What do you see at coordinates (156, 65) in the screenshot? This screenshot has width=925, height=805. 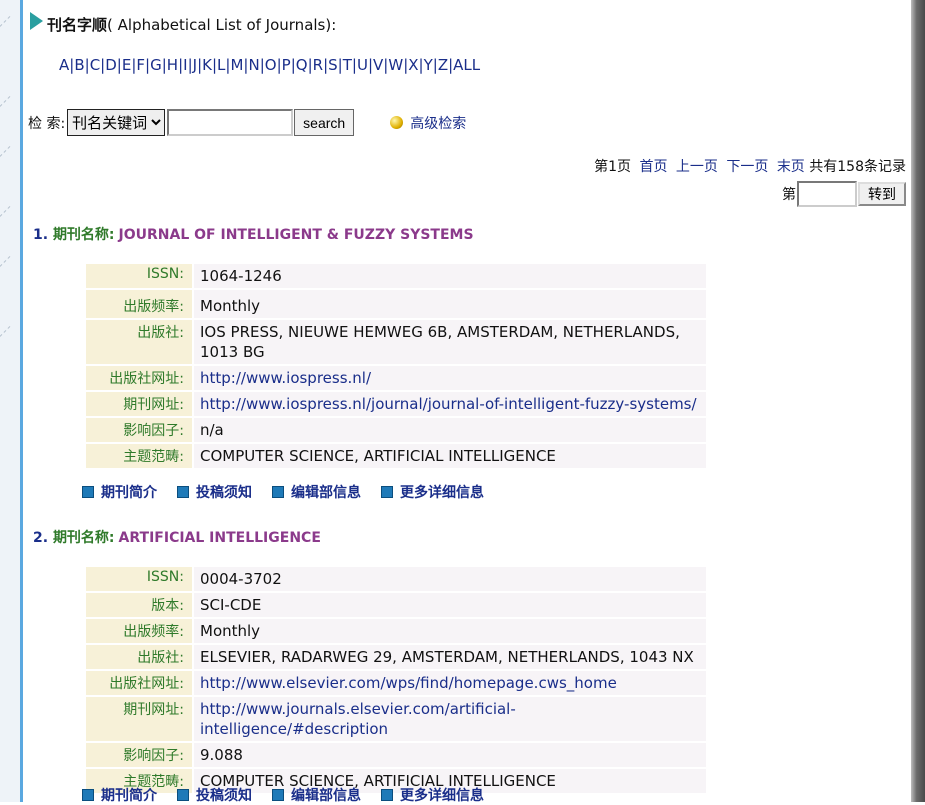 I see `alphabet-link-g: G` at bounding box center [156, 65].